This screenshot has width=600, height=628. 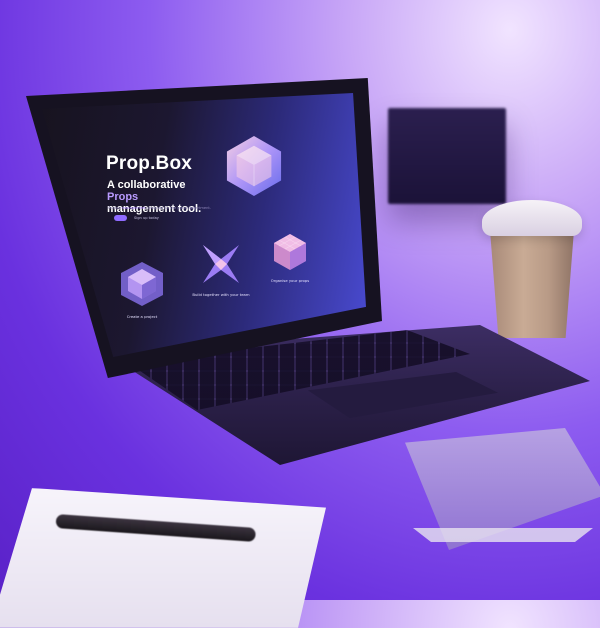 I want to click on feature-build-together: Build together with your team, so click(x=221, y=270).